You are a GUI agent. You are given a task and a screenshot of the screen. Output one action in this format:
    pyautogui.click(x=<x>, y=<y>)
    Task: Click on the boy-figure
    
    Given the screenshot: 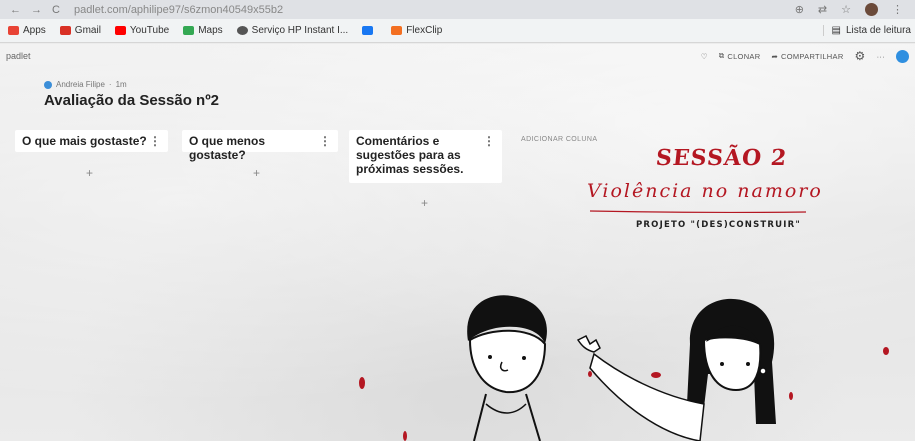 What is the action you would take?
    pyautogui.click(x=507, y=368)
    